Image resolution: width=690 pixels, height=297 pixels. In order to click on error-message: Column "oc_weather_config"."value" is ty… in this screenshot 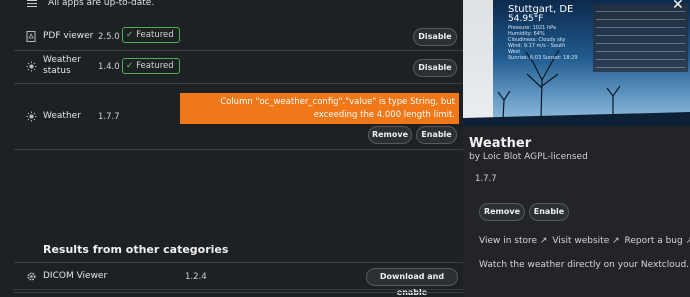, I will do `click(319, 108)`.